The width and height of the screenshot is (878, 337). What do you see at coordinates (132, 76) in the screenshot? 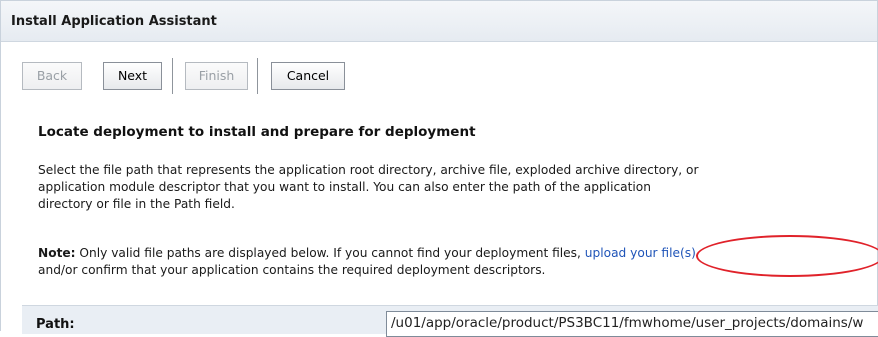
I see `next-button: Next` at bounding box center [132, 76].